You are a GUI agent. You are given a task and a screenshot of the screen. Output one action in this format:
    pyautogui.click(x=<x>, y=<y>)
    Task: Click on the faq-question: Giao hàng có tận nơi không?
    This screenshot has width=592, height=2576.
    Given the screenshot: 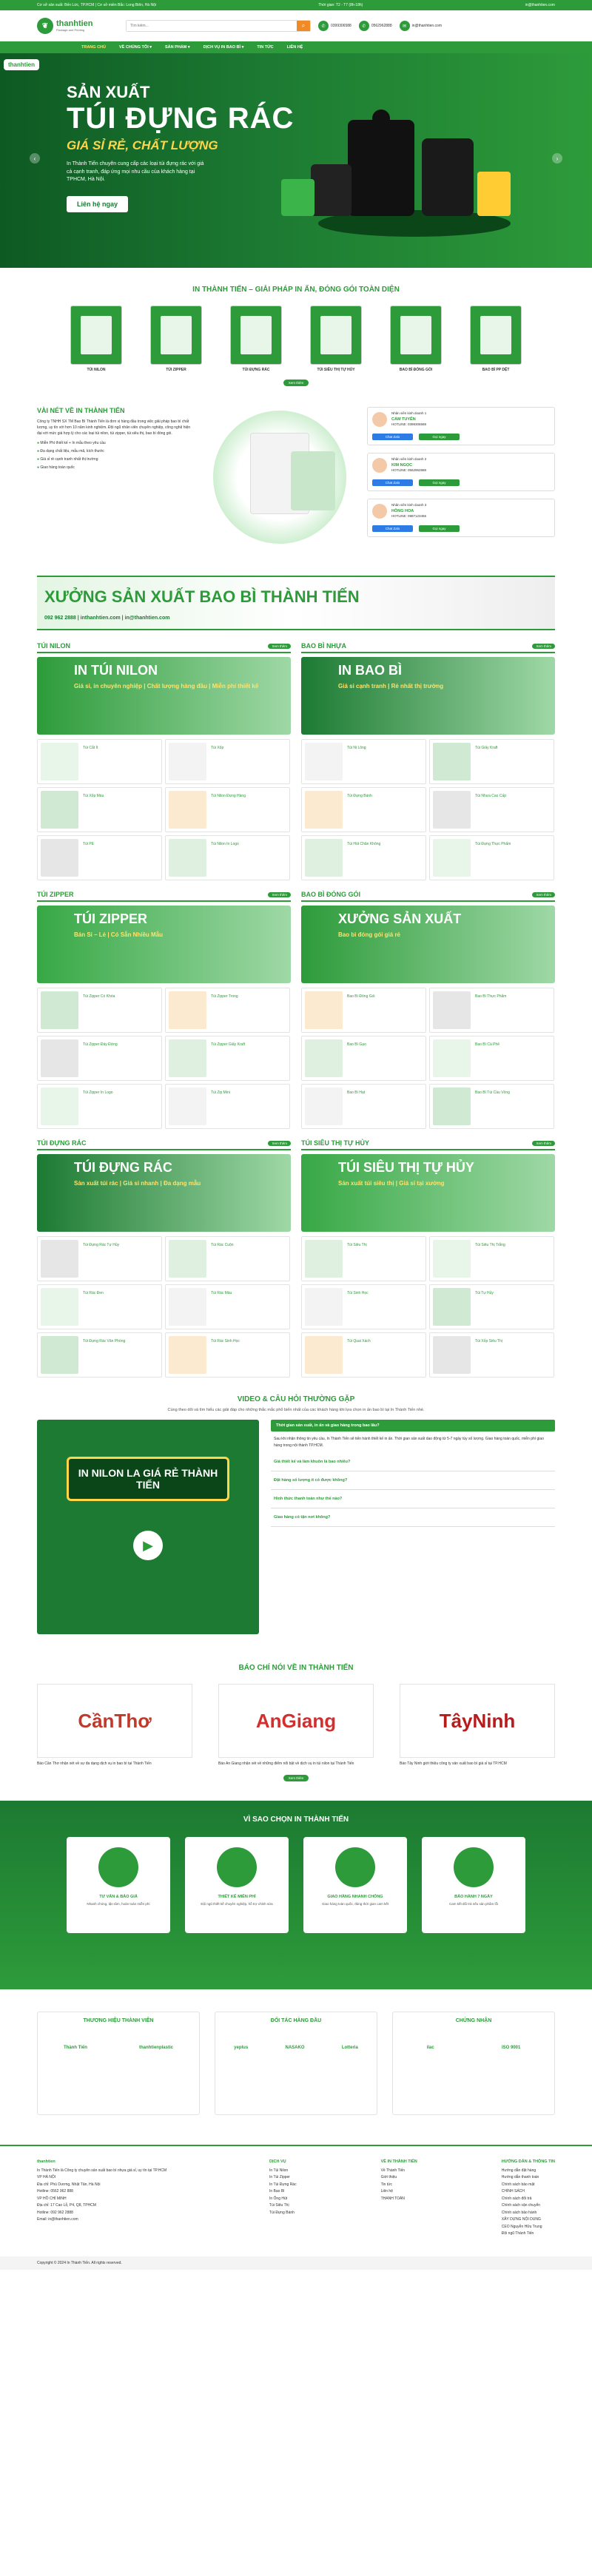 What is the action you would take?
    pyautogui.click(x=413, y=1517)
    